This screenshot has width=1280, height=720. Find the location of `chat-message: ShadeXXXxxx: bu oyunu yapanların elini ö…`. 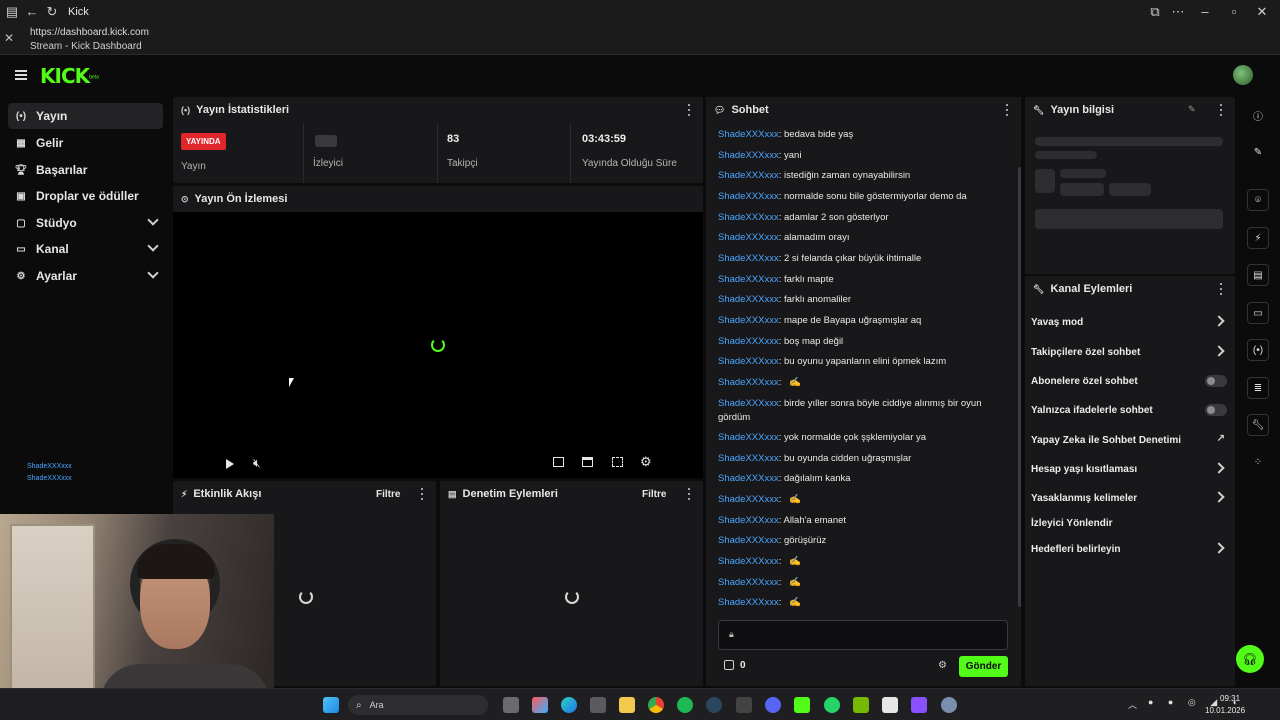

chat-message: ShadeXXXxxx: bu oyunu yapanların elini ö… is located at coordinates (863, 362).